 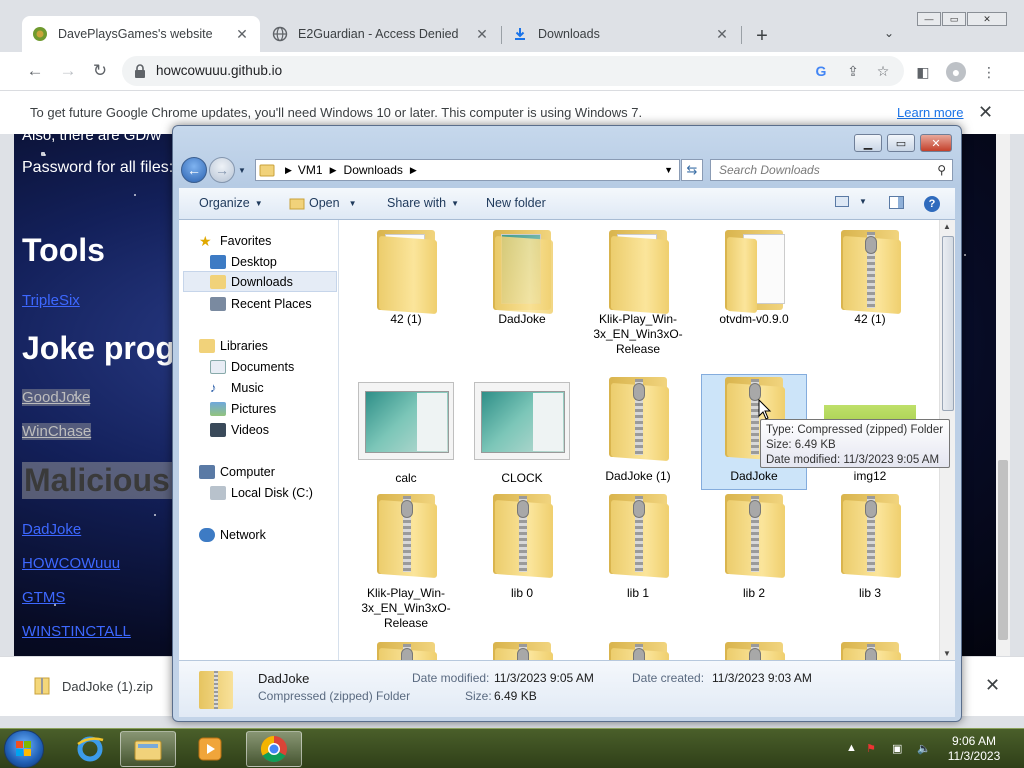 What do you see at coordinates (948, 323) in the screenshot?
I see `scrollbar-thumb` at bounding box center [948, 323].